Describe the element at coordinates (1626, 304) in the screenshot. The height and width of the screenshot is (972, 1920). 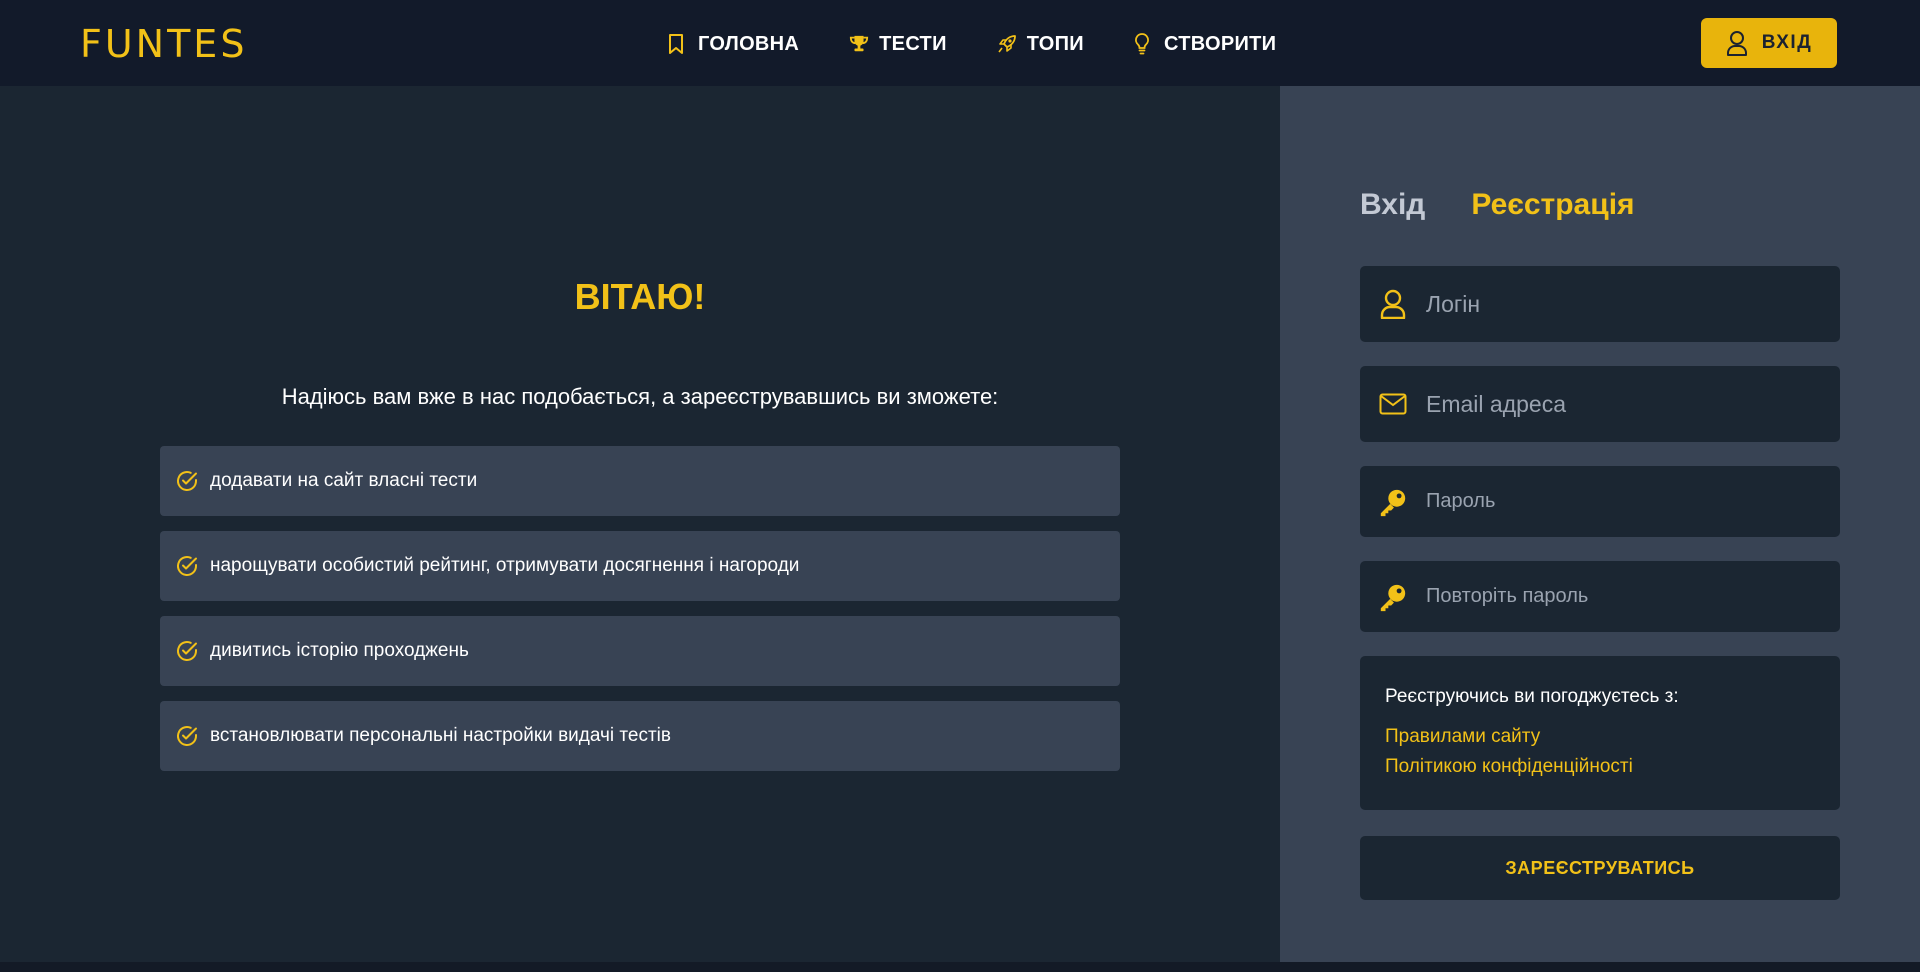
I see `login-input` at that location.